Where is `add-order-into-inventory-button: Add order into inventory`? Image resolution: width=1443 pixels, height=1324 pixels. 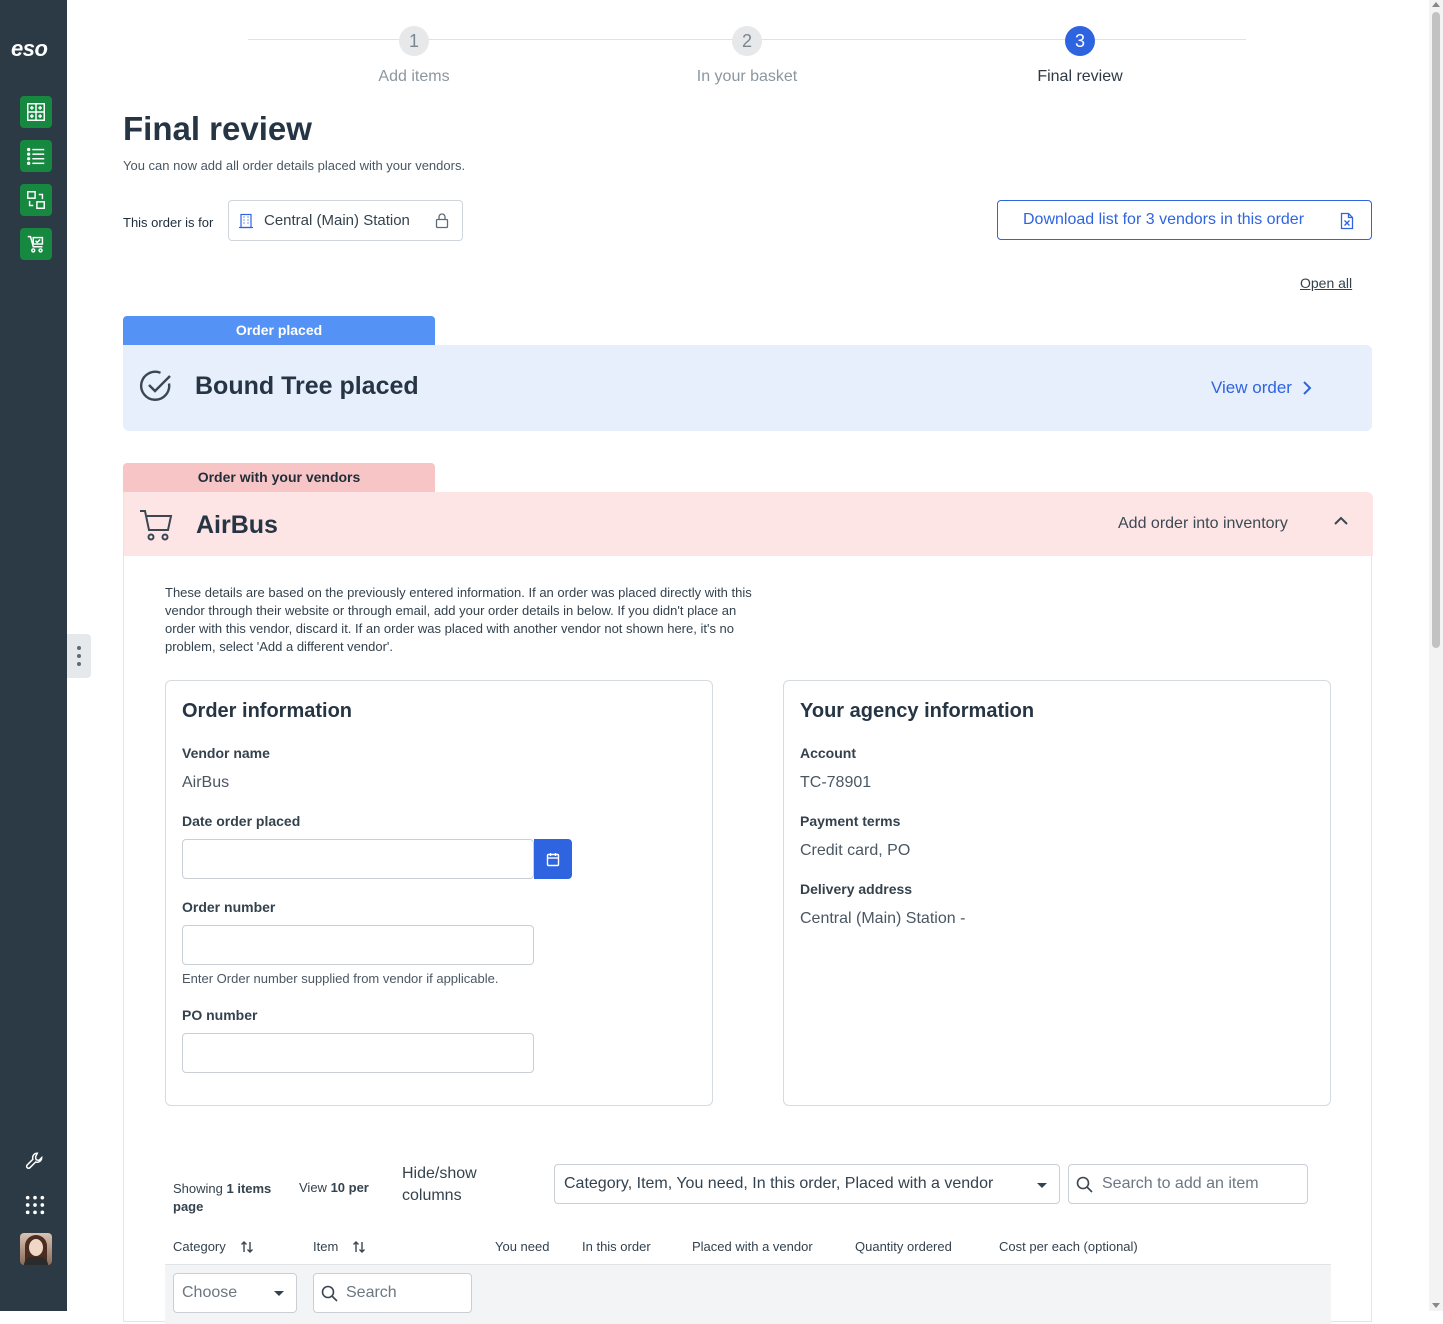
add-order-into-inventory-button: Add order into inventory is located at coordinates (1203, 524).